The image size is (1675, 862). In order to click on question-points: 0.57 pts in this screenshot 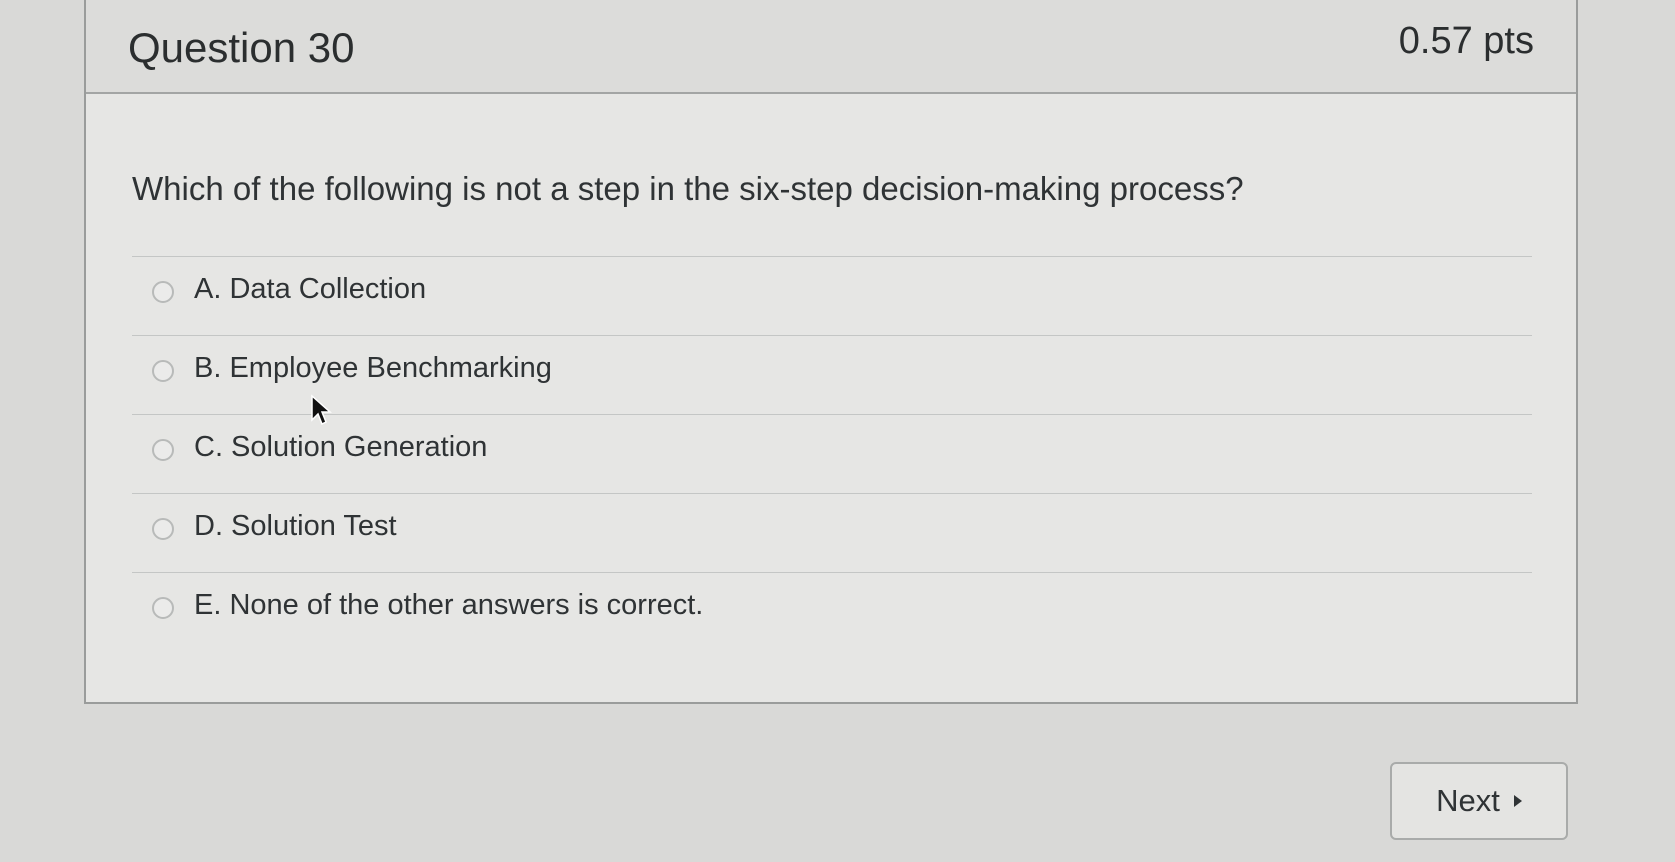, I will do `click(1466, 41)`.